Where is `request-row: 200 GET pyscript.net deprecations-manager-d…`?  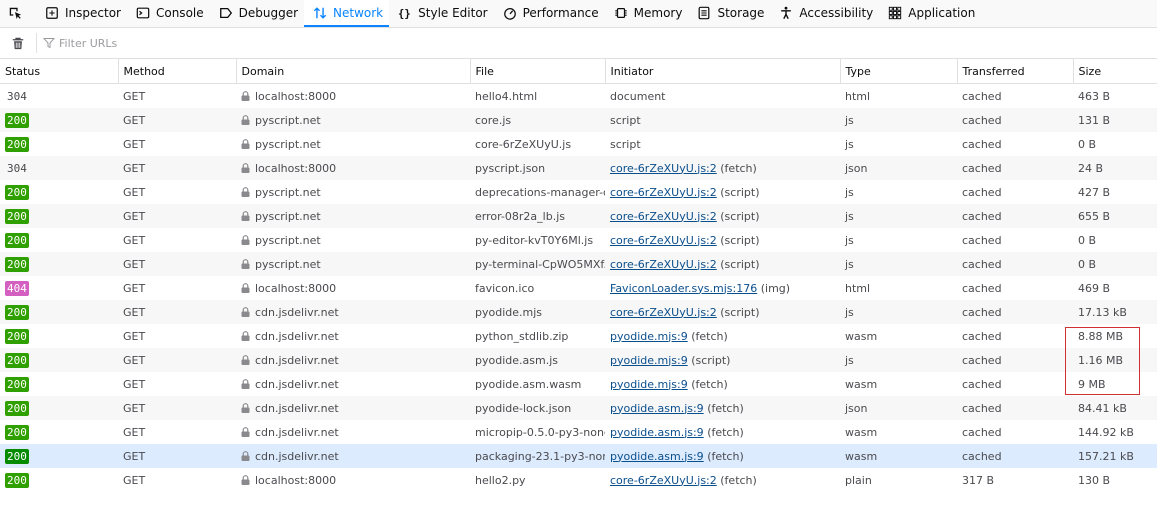
request-row: 200 GET pyscript.net deprecations-manager-d… is located at coordinates (578, 192).